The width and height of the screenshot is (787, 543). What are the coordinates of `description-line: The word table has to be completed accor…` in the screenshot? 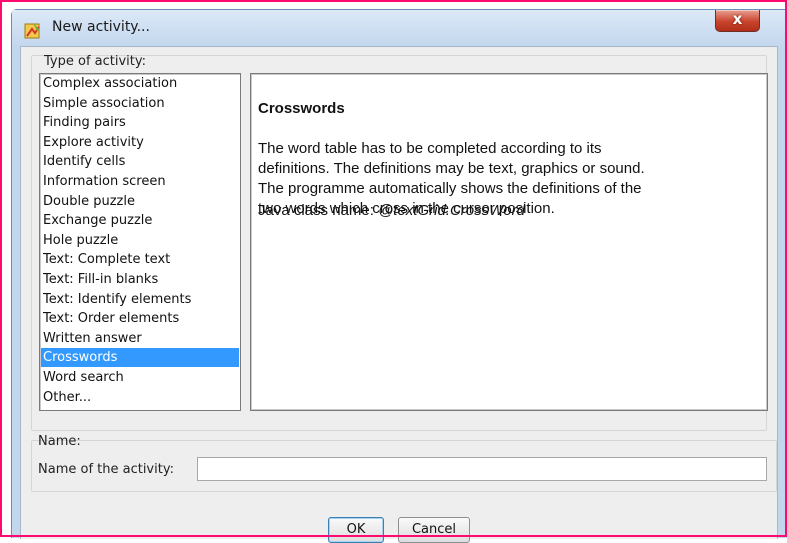 It's located at (430, 148).